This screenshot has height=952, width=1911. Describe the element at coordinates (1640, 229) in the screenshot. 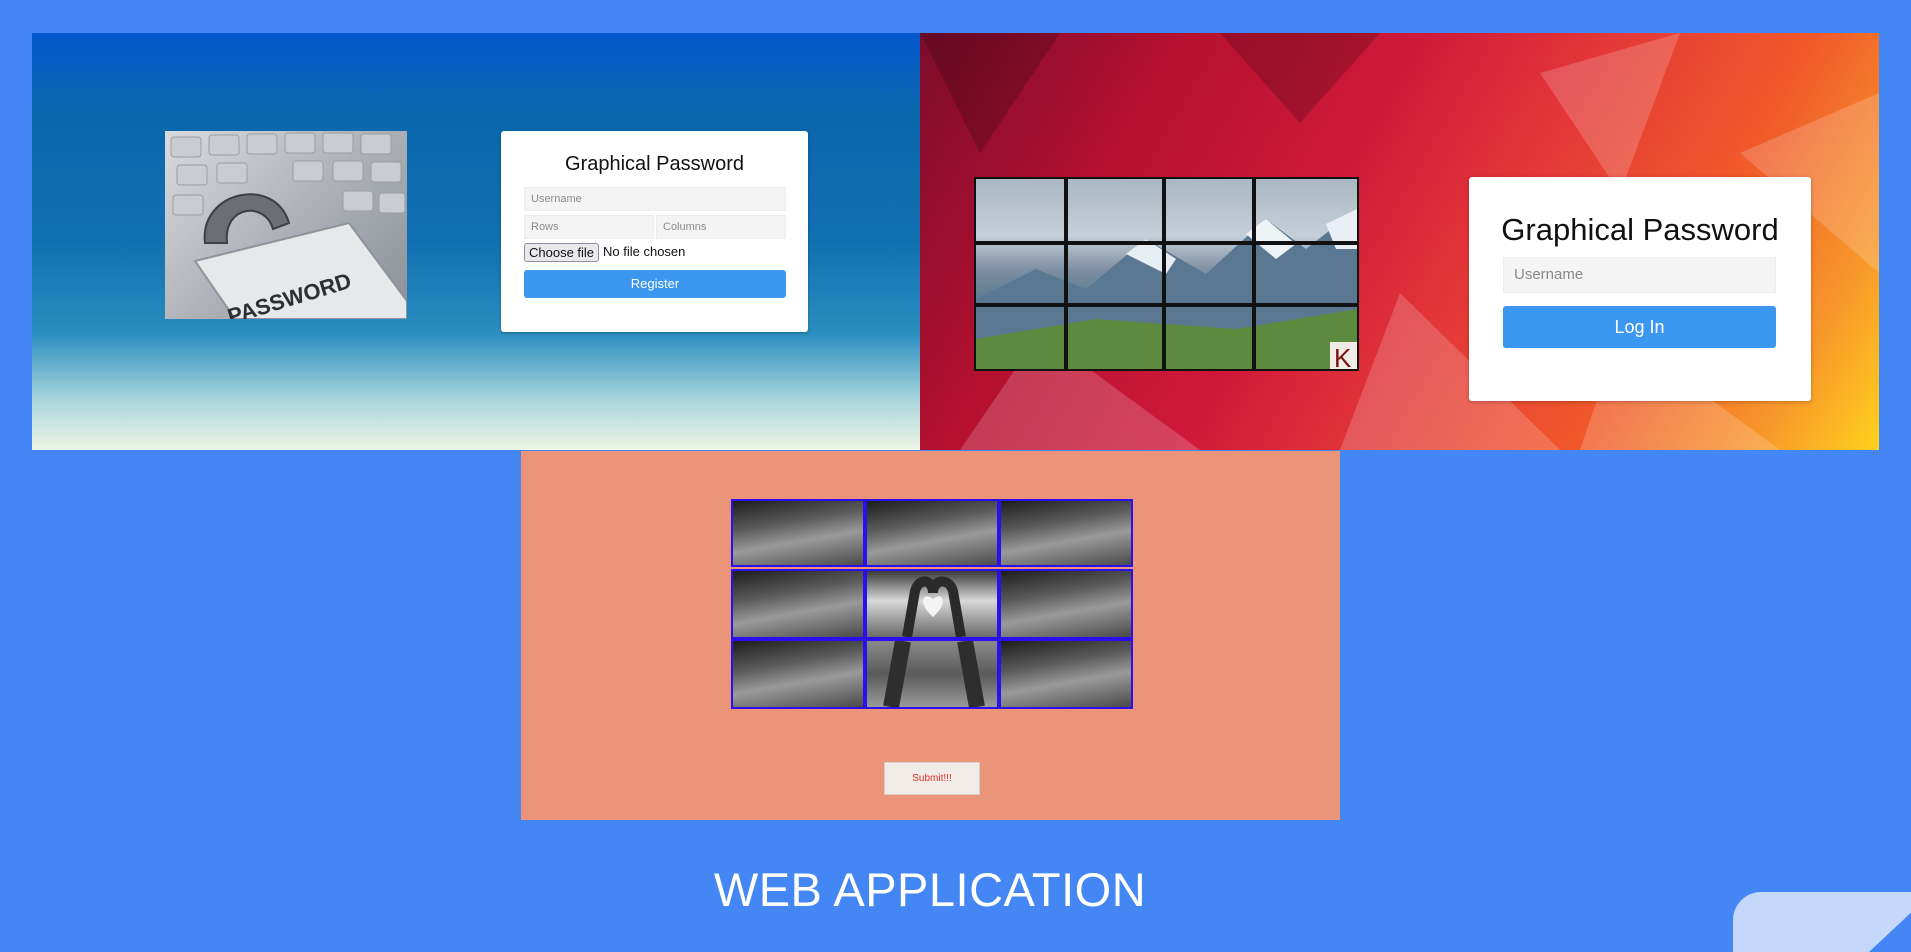

I see `login-title: Graphical Password` at that location.